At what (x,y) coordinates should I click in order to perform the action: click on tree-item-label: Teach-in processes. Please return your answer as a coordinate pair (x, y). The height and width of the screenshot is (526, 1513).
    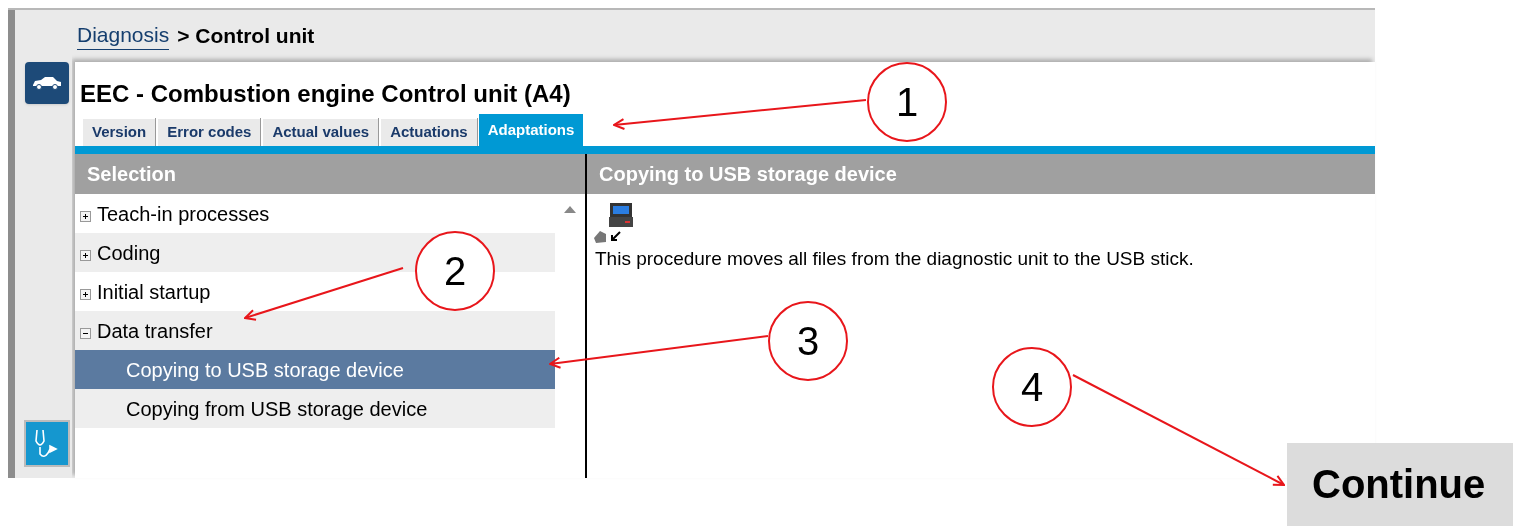
    Looking at the image, I should click on (183, 214).